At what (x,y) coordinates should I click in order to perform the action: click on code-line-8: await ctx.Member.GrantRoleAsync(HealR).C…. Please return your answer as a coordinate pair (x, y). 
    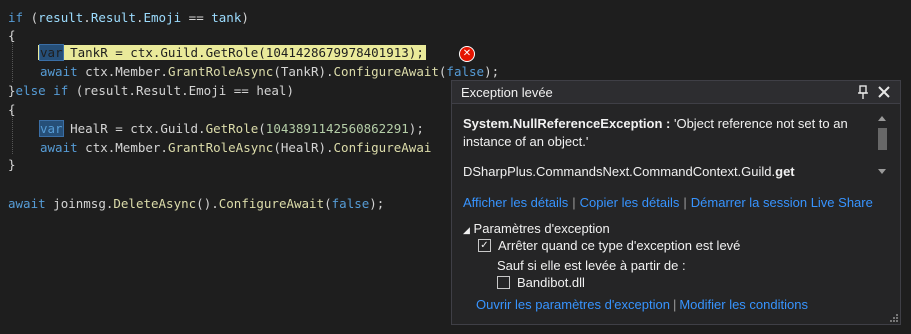
    Looking at the image, I should click on (236, 147).